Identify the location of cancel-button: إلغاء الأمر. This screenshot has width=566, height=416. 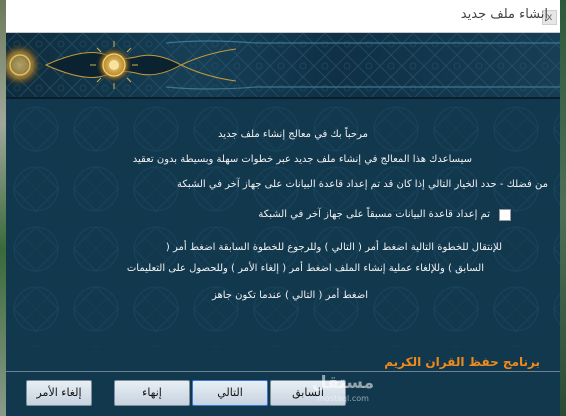
(59, 393).